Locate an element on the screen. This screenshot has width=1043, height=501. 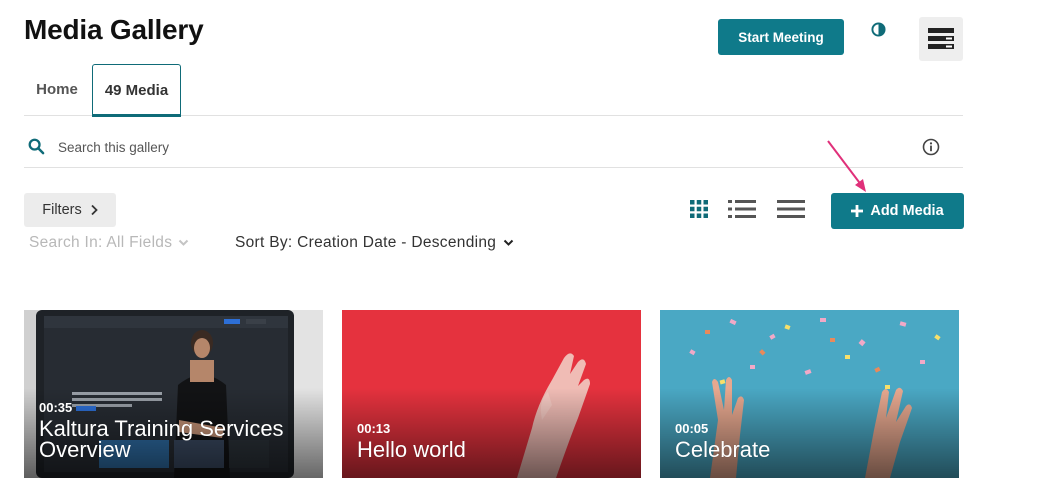
chevron-right-icon is located at coordinates (94, 210).